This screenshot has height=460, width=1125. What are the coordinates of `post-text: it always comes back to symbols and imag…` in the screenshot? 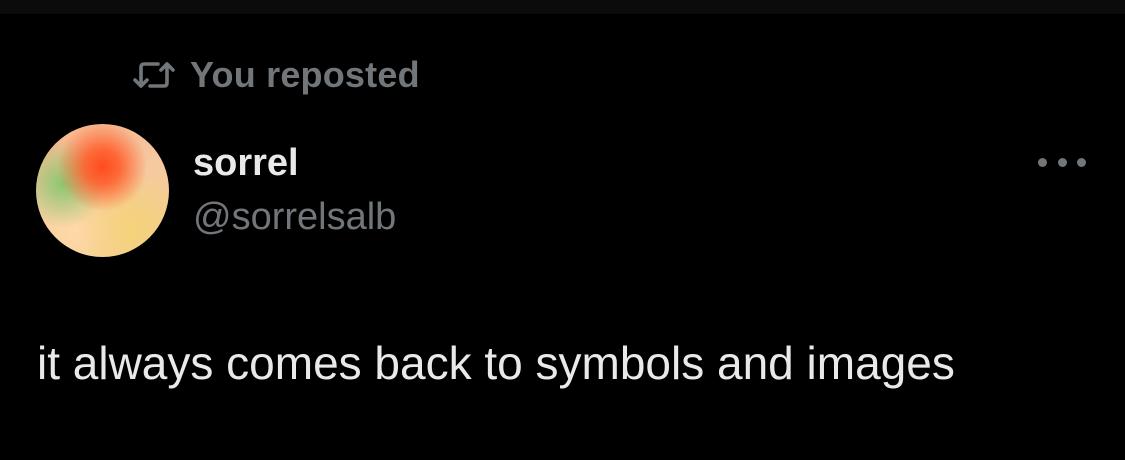 It's located at (496, 363).